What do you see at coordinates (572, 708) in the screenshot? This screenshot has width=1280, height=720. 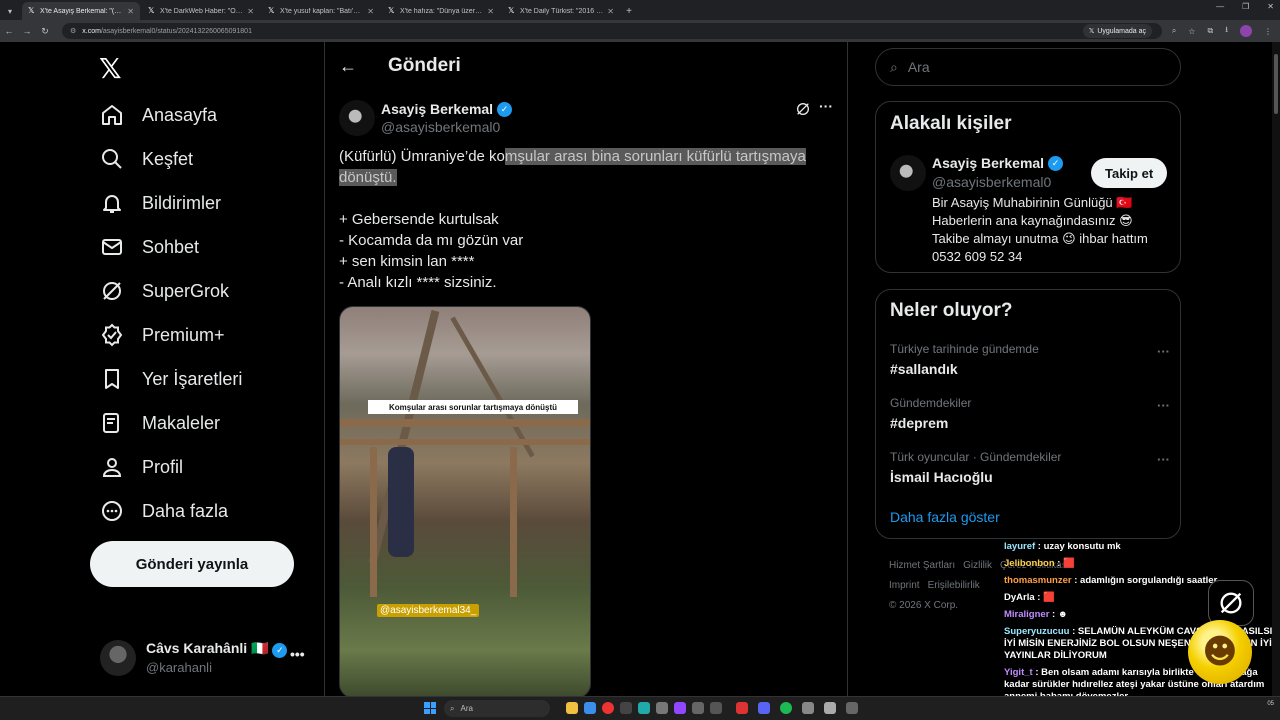 I see `file-explorer-icon` at bounding box center [572, 708].